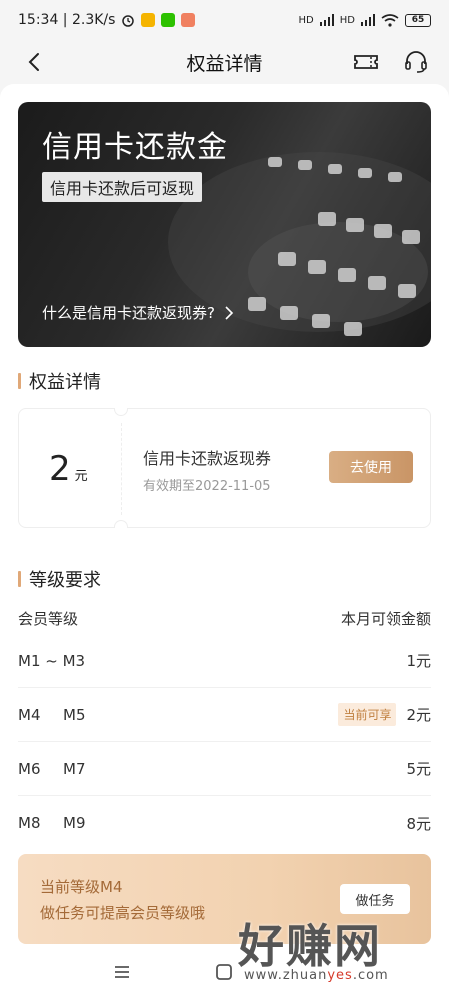 This screenshot has width=449, height=1000. I want to click on watermark-url-highlight: yes, so click(340, 975).